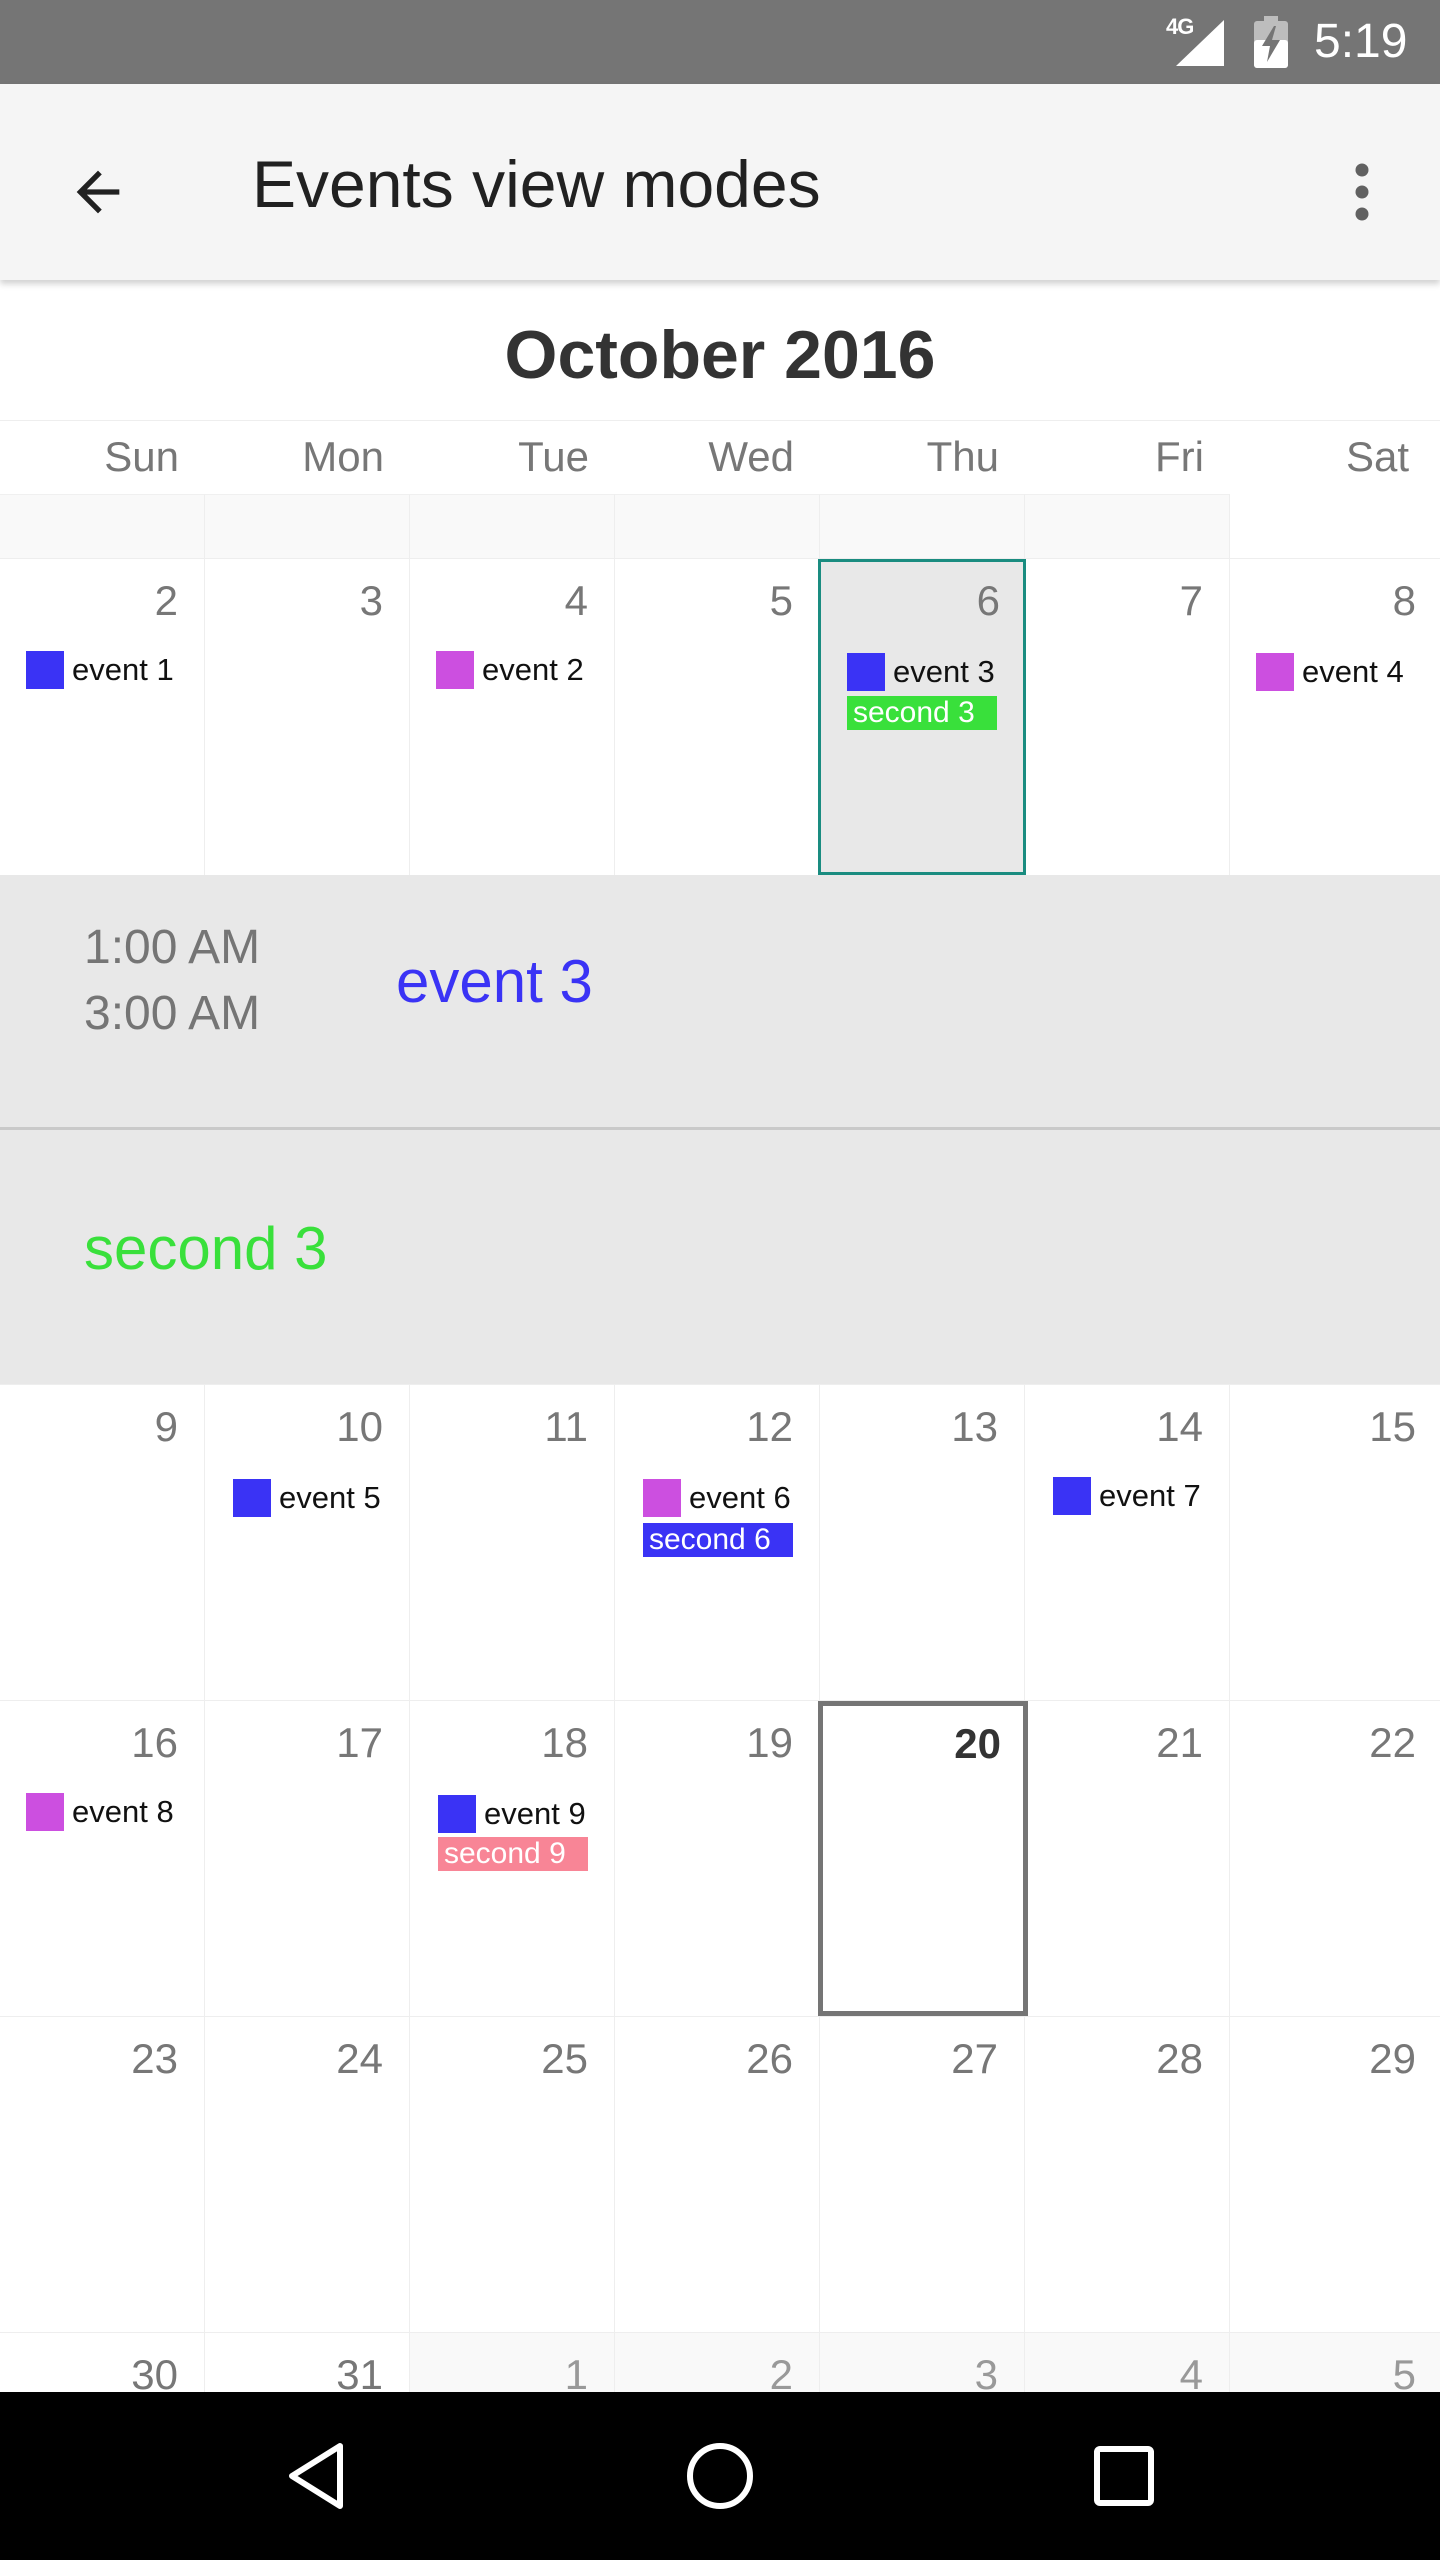  What do you see at coordinates (102, 1858) in the screenshot?
I see `day-cell-16: 16 event 8` at bounding box center [102, 1858].